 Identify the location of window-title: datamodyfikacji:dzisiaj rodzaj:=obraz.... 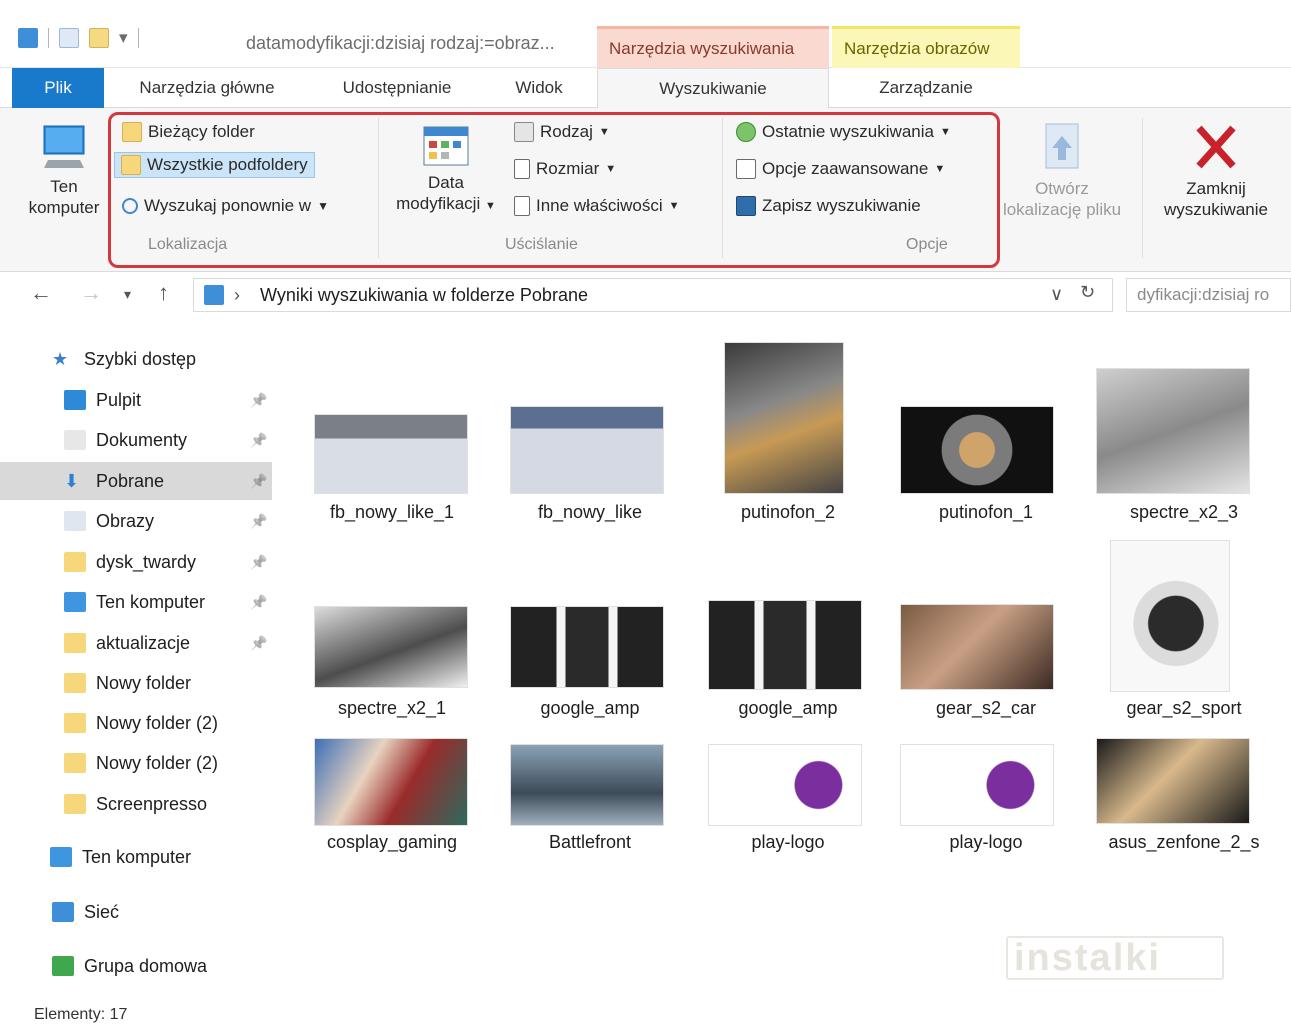
(400, 43).